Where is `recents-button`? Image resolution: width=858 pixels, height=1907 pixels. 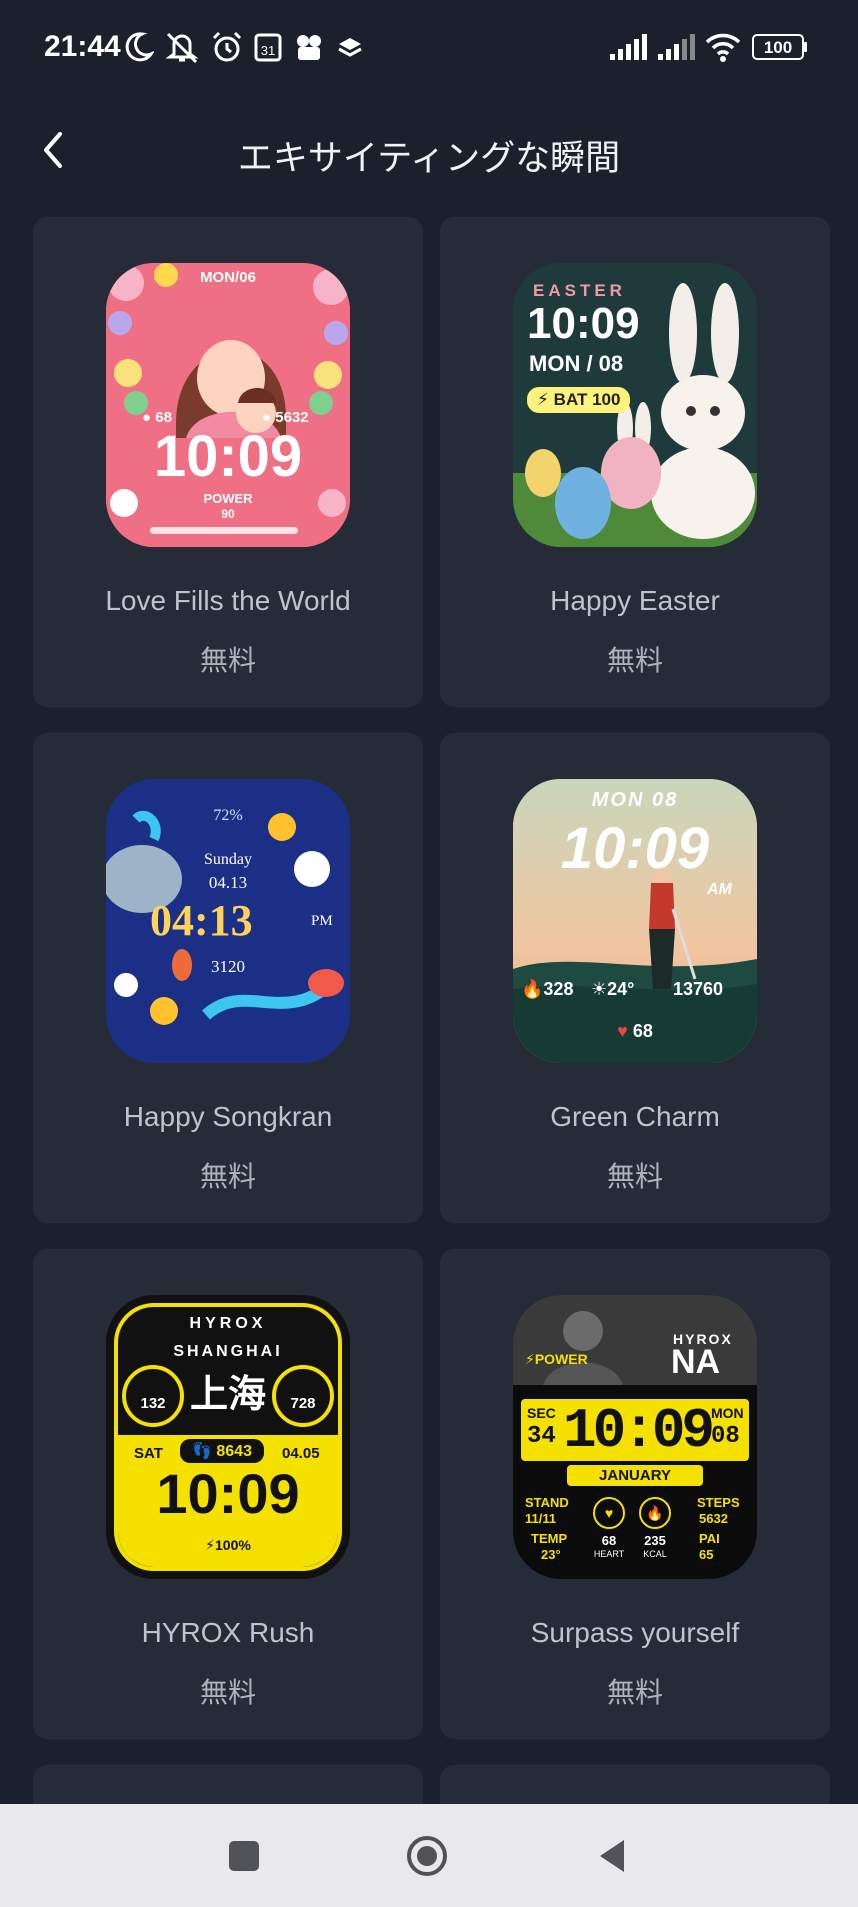 recents-button is located at coordinates (244, 1856).